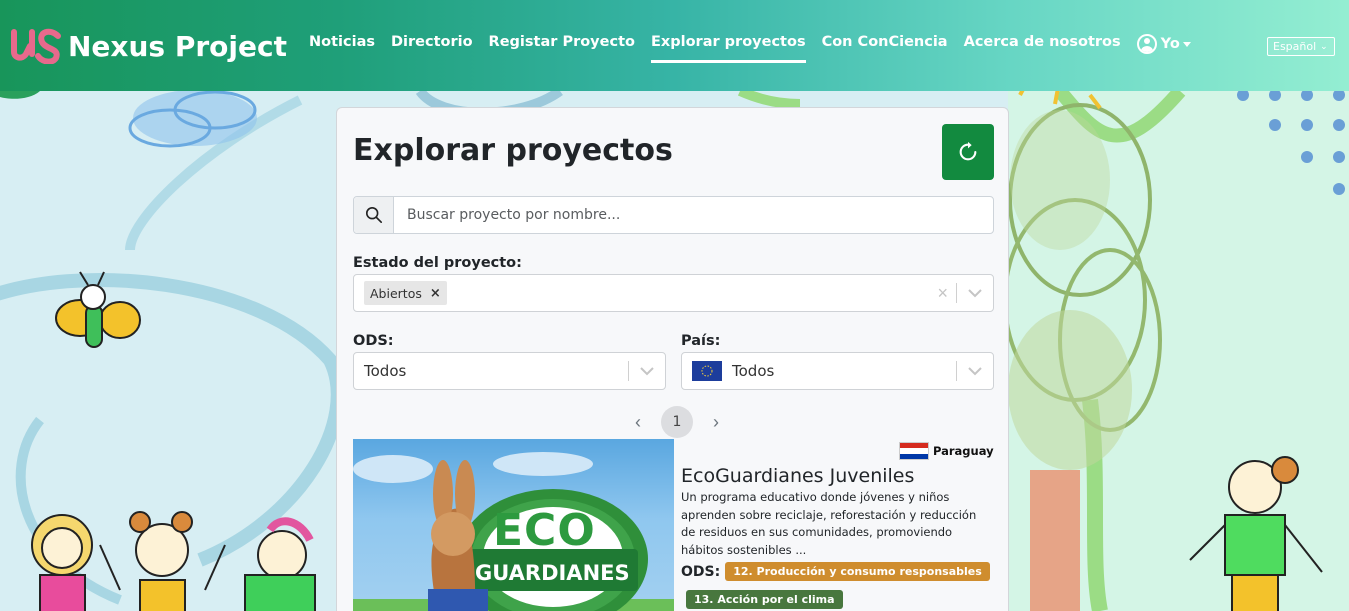 This screenshot has height=611, width=1349. I want to click on pagination: ‹ 1 ›, so click(677, 422).